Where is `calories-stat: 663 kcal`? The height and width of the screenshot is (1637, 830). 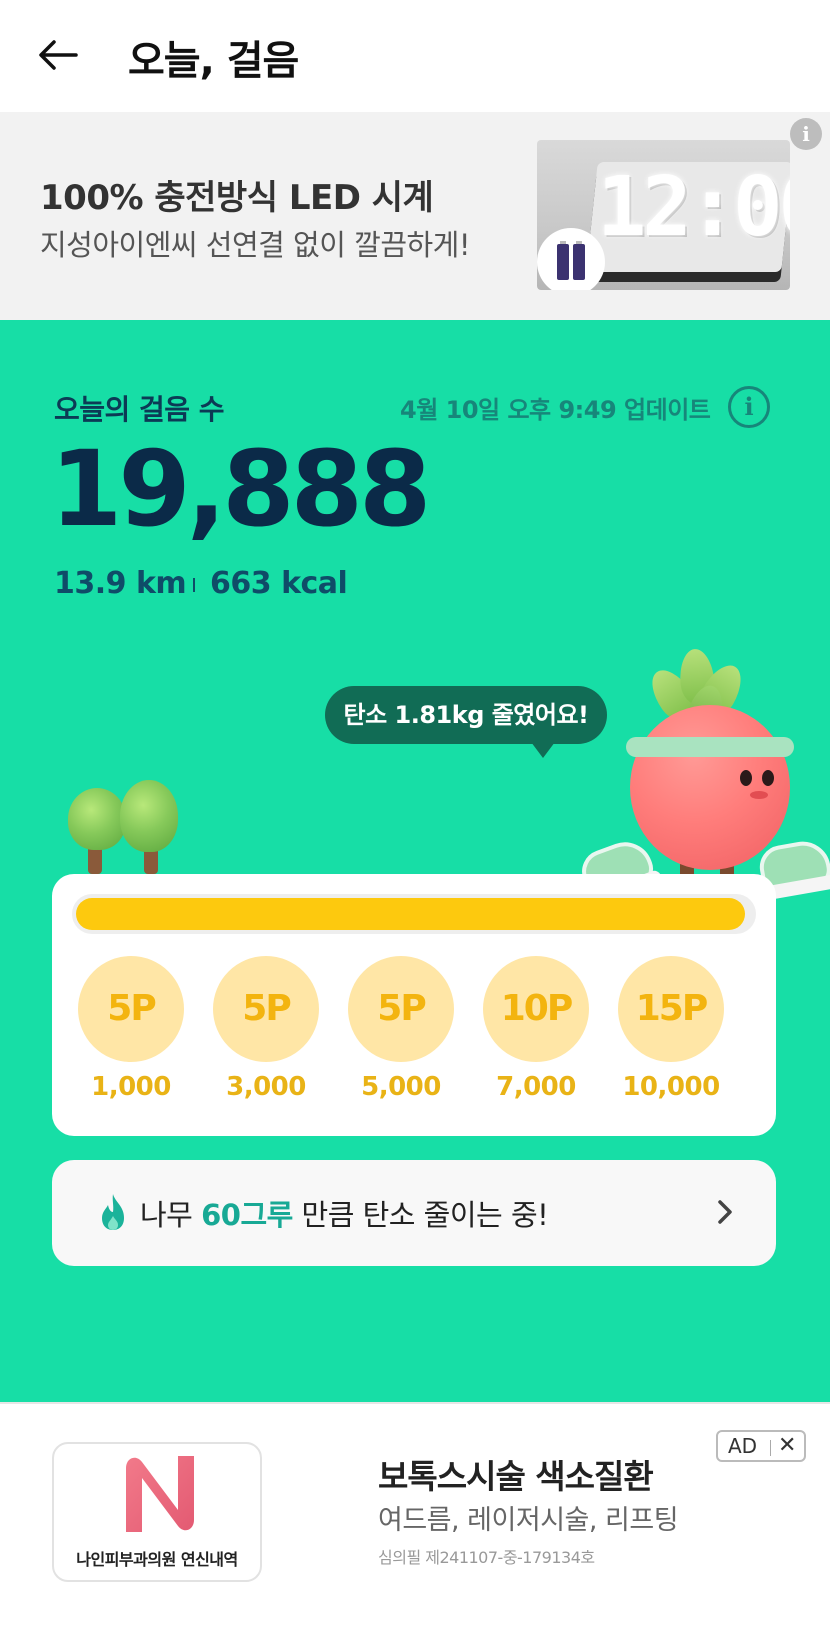
calories-stat: 663 kcal is located at coordinates (279, 583).